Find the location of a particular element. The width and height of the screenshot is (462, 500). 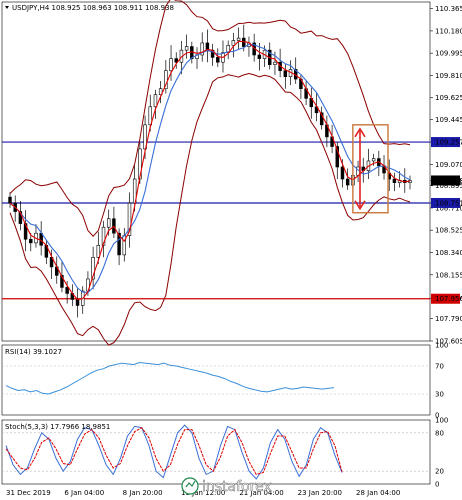

watermark-logo-icon is located at coordinates (190, 486).